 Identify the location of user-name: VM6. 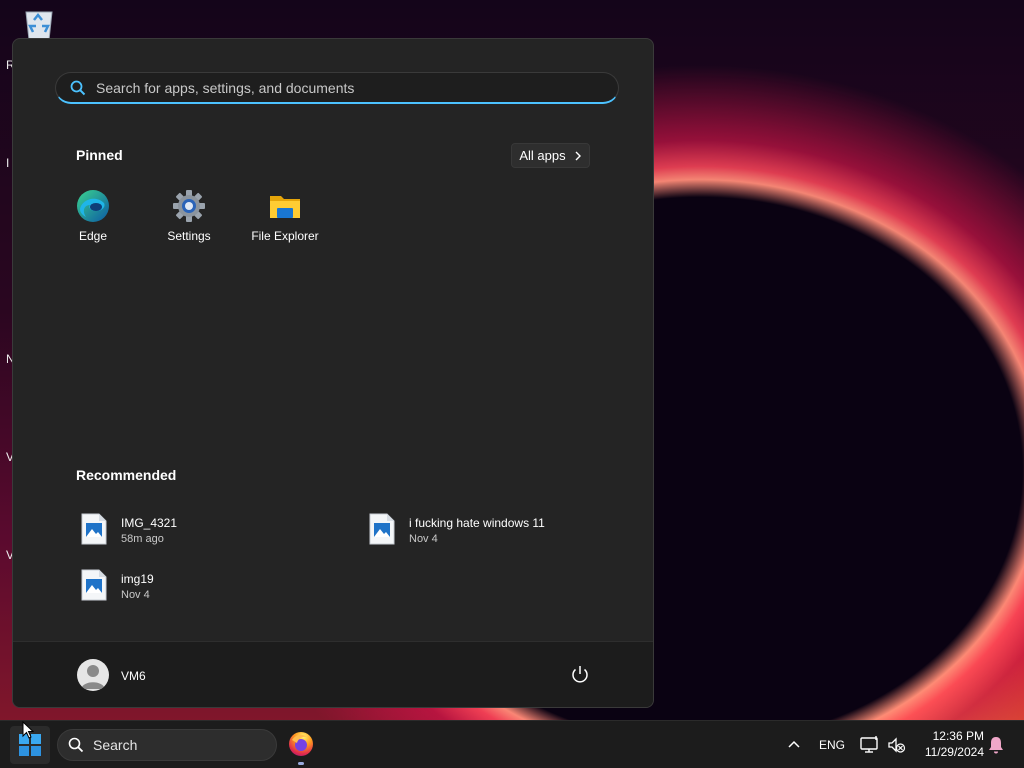
(133, 676).